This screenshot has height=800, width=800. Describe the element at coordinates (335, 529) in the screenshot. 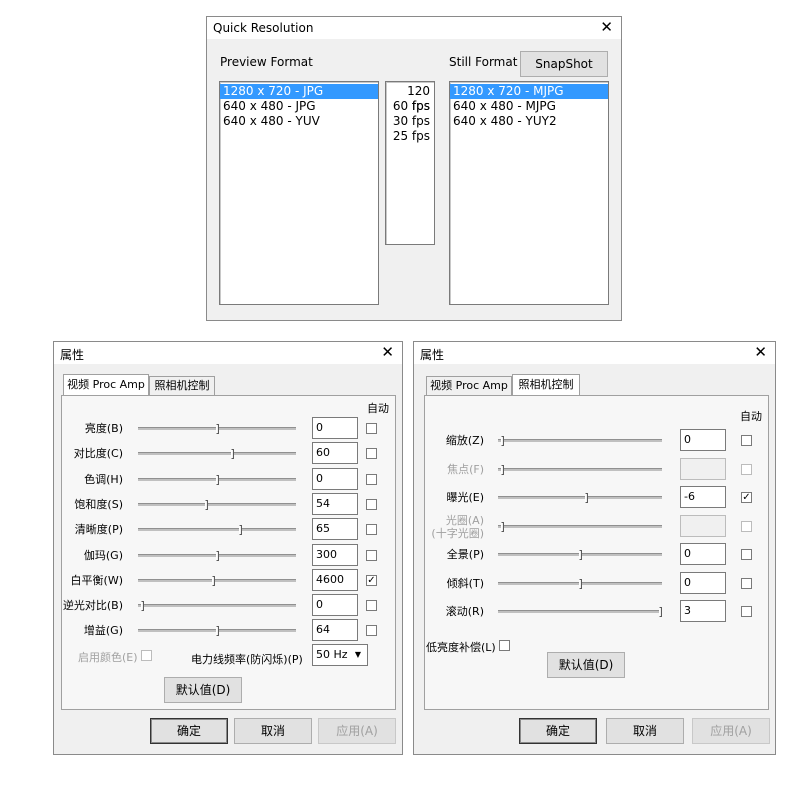

I see `value-field: 65` at that location.